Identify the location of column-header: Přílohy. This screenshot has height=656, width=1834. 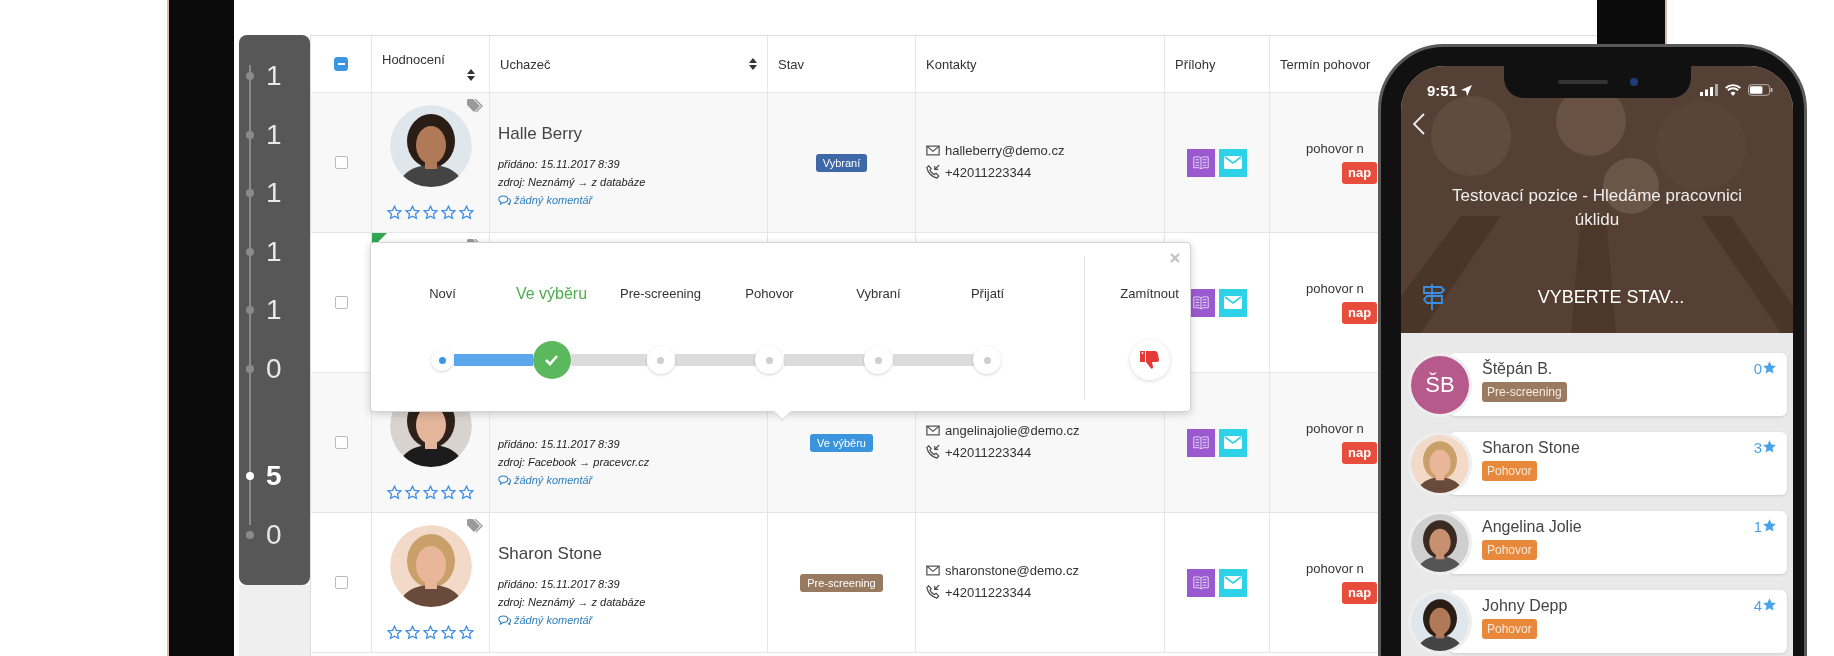
(1195, 64).